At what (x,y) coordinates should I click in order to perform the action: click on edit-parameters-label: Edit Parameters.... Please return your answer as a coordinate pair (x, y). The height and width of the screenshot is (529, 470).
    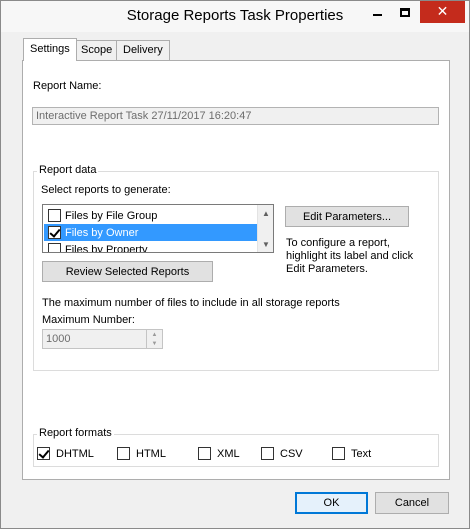
    Looking at the image, I should click on (347, 216).